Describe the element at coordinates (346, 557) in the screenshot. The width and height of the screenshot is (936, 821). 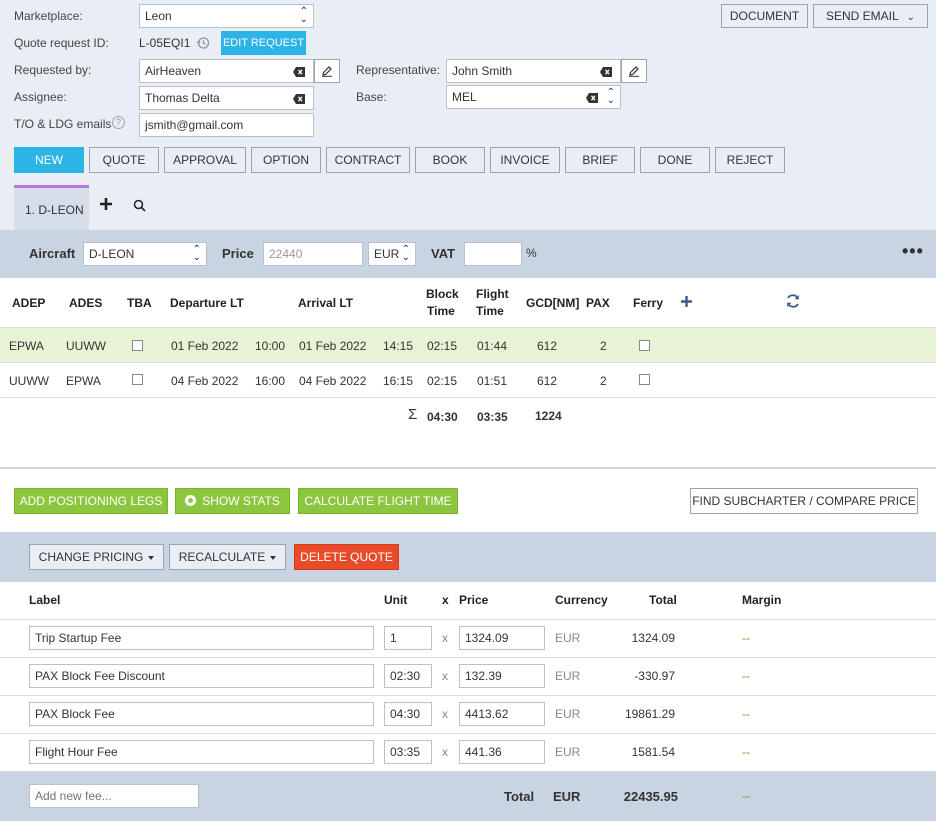
I see `delete-quote-button: DELETE QUOTE` at that location.